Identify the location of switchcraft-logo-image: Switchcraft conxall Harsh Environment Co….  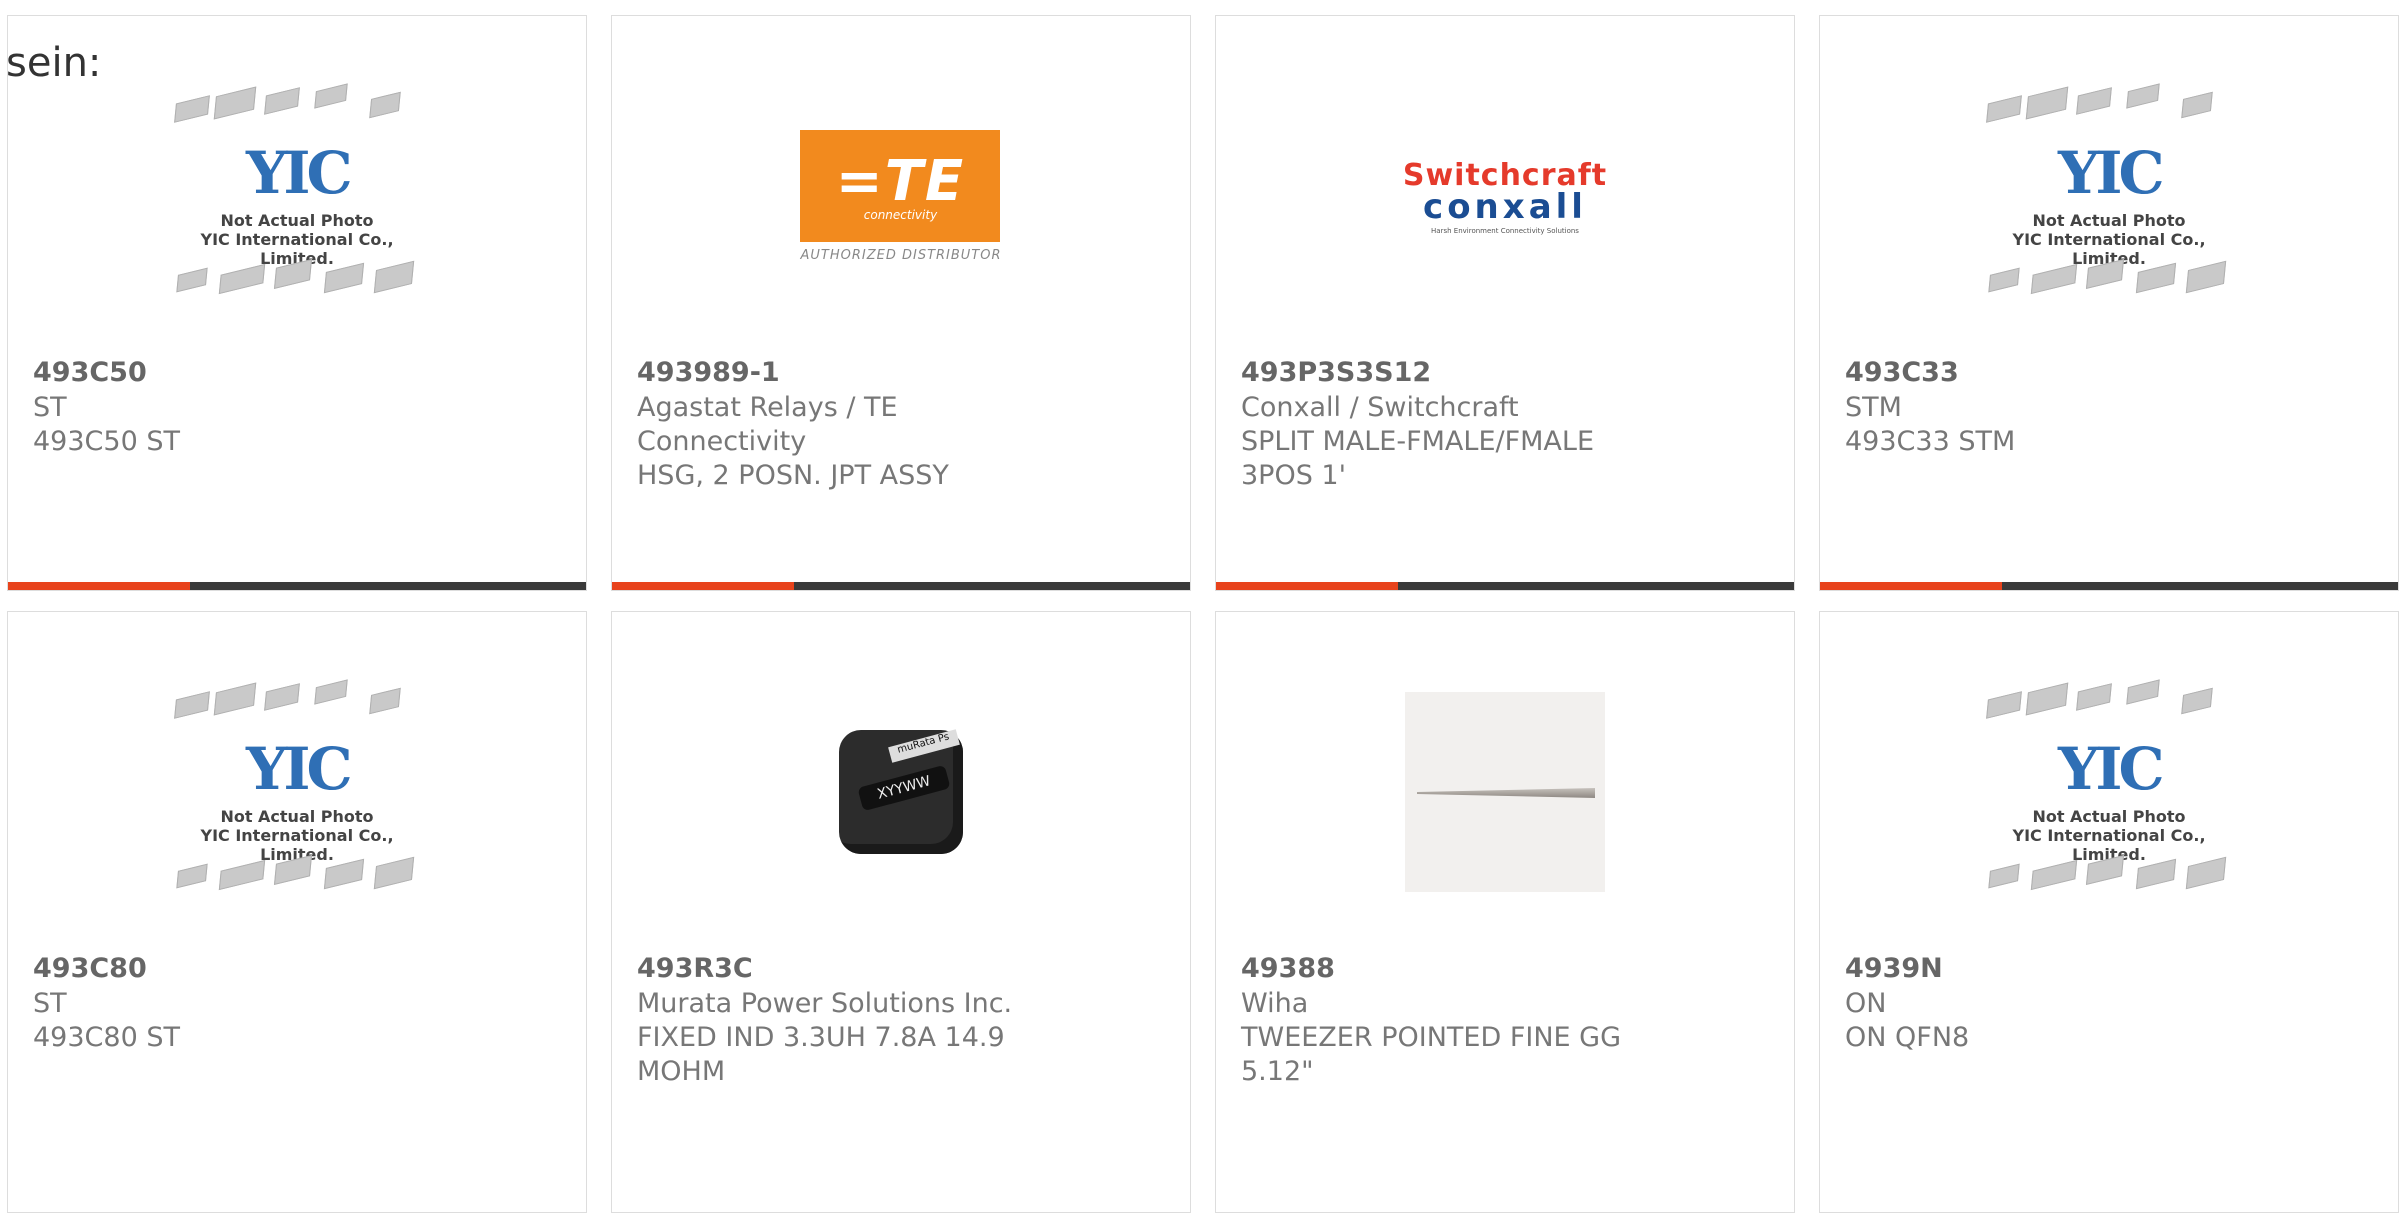
(1505, 196).